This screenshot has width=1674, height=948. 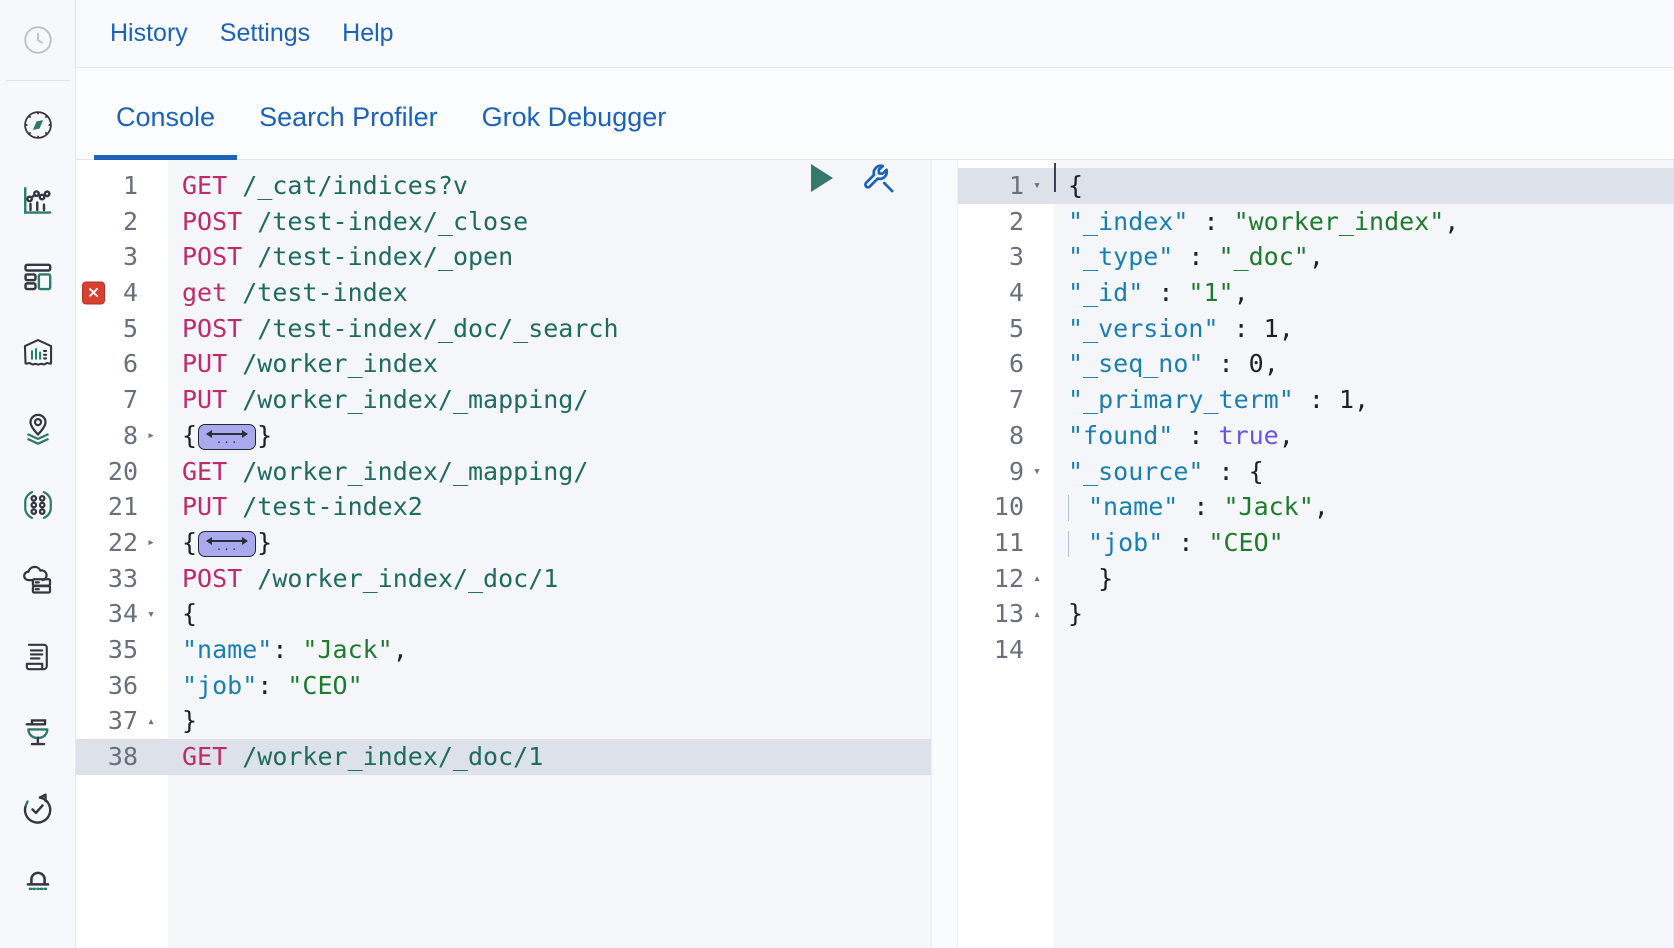 What do you see at coordinates (415, 471) in the screenshot?
I see `request-path: /worker_index/_mapping/` at bounding box center [415, 471].